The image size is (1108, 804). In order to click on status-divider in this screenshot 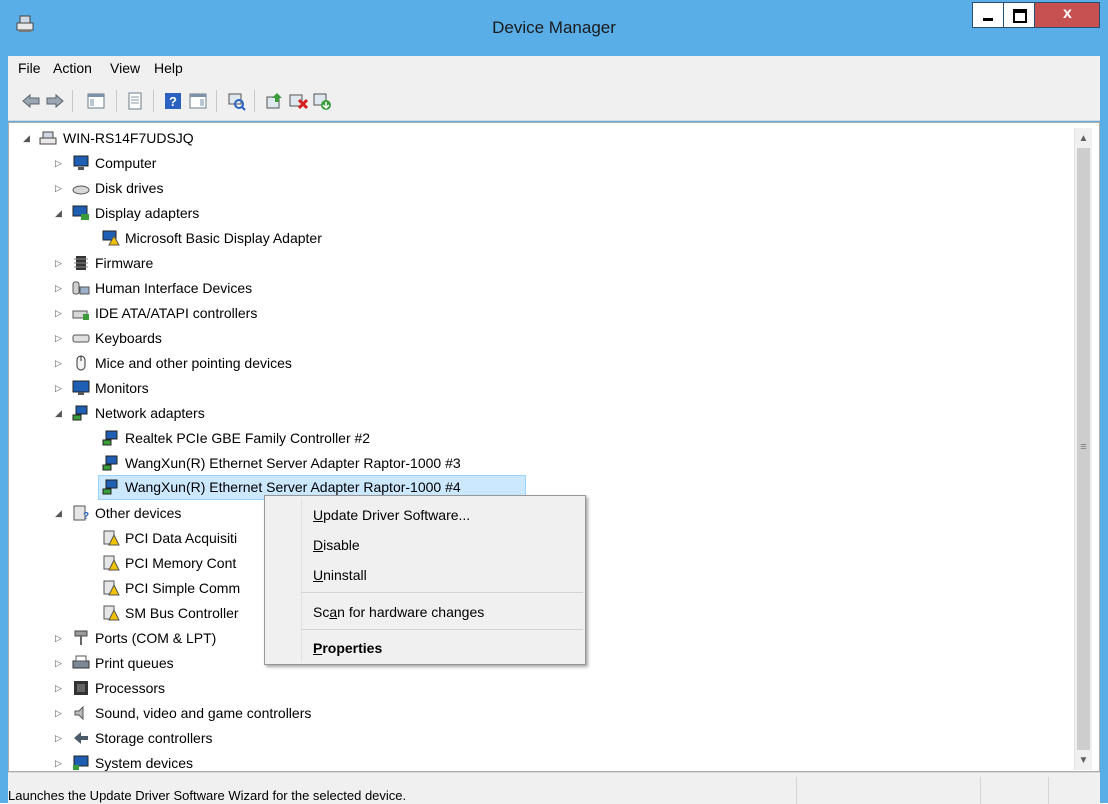, I will do `click(796, 790)`.